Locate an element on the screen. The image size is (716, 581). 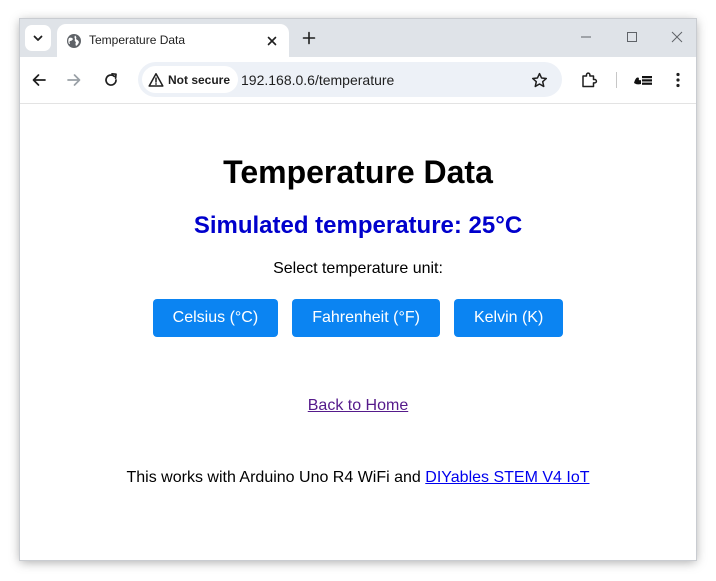
unit-button-row: Celsius (°C) Fahrenheit (°F) Kelvin (K) is located at coordinates (358, 318).